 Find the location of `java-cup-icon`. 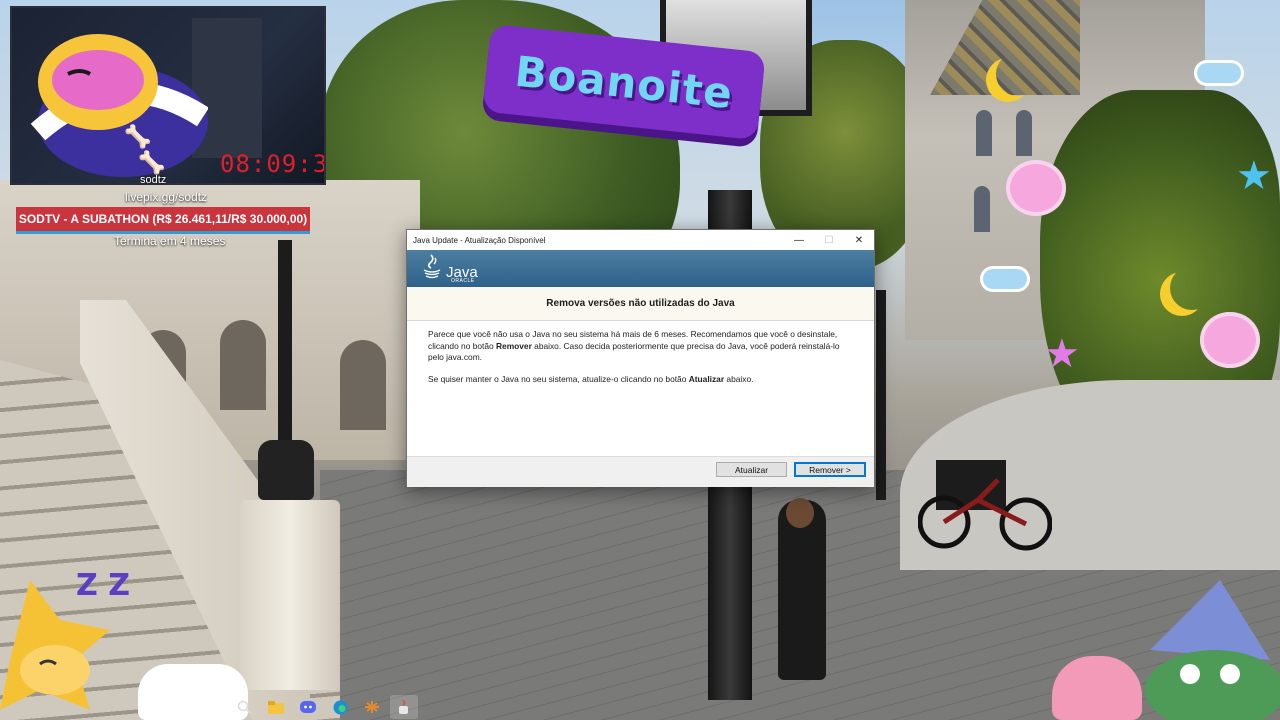

java-cup-icon is located at coordinates (432, 266).